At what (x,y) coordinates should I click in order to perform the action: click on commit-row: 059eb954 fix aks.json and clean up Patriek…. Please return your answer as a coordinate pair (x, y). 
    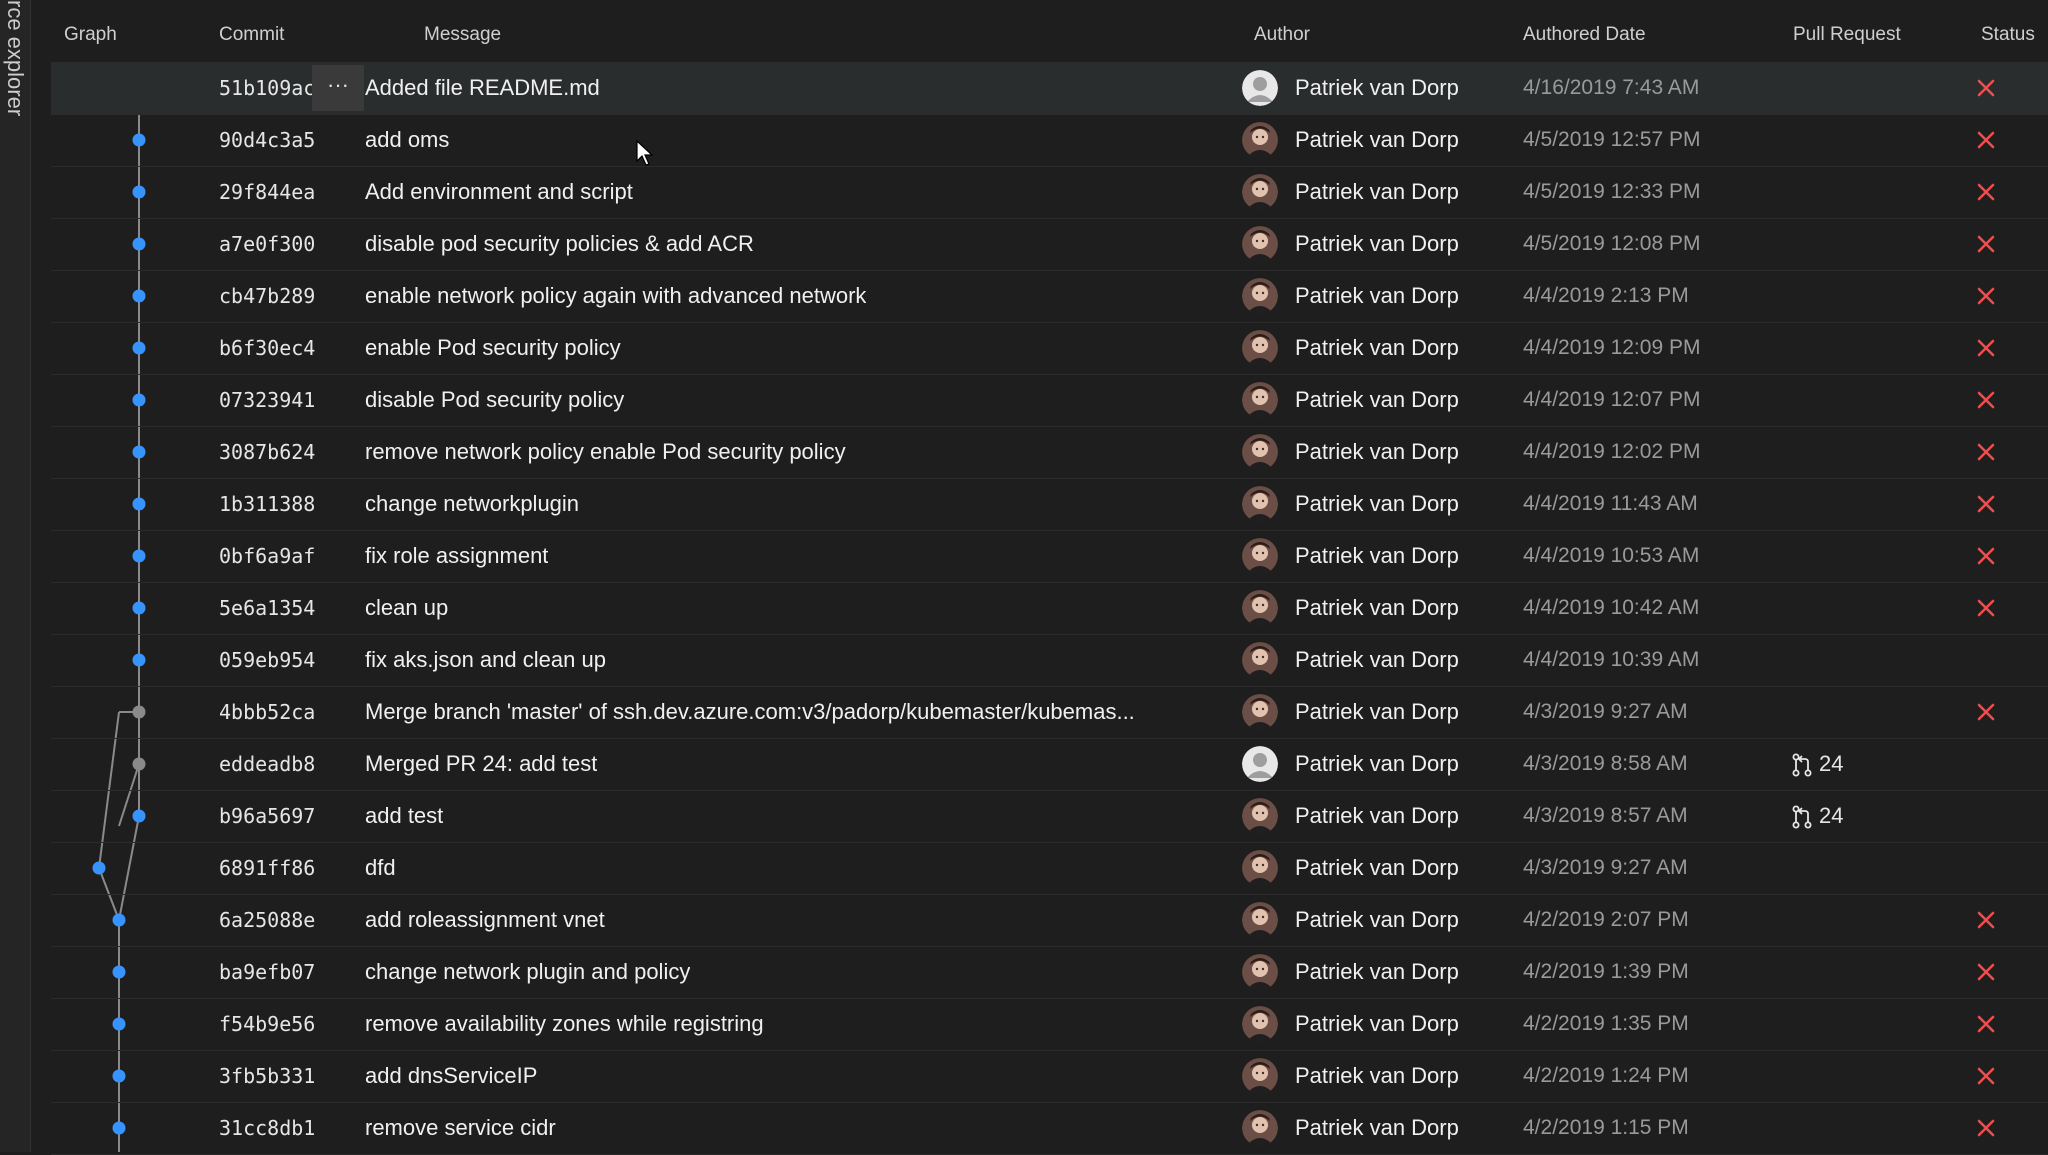
    Looking at the image, I should click on (1049, 660).